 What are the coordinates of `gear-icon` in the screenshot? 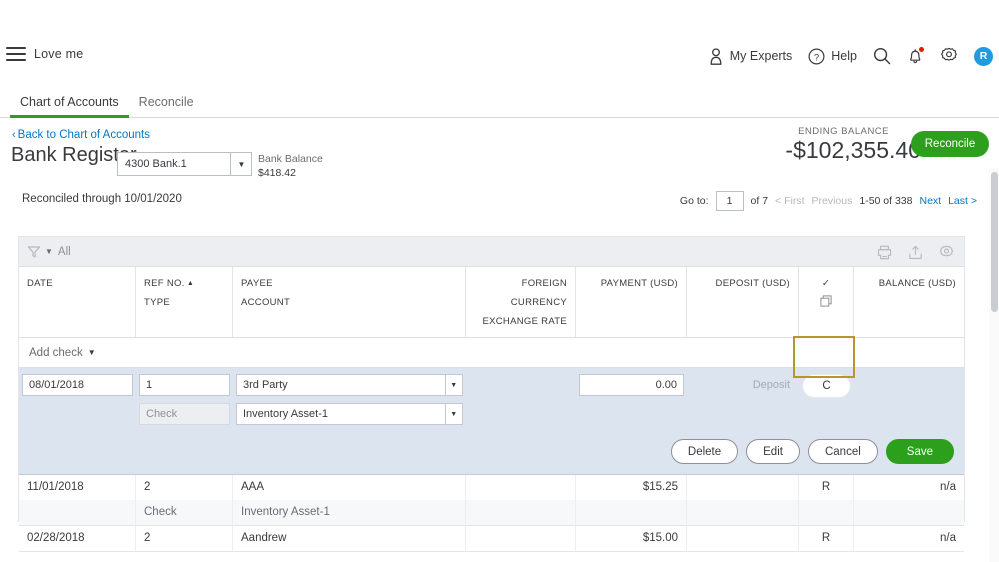 It's located at (946, 252).